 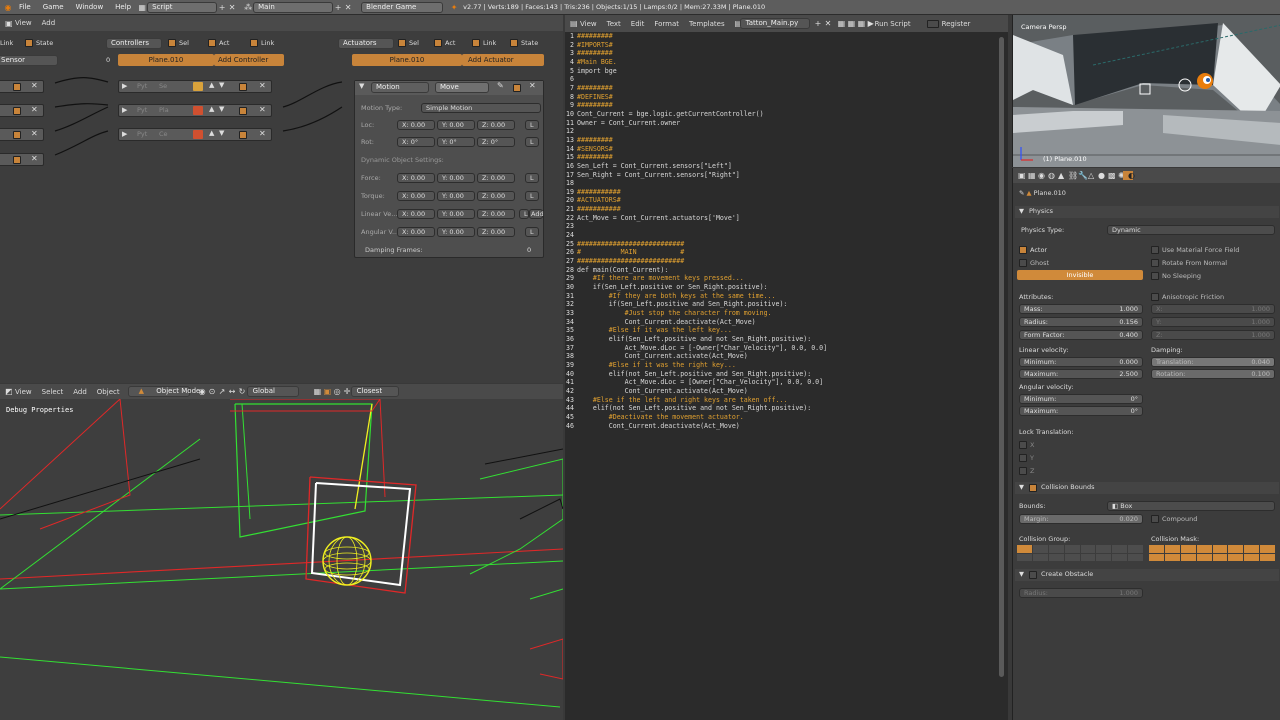 I want to click on actuator-type-select: Motion, so click(x=400, y=87).